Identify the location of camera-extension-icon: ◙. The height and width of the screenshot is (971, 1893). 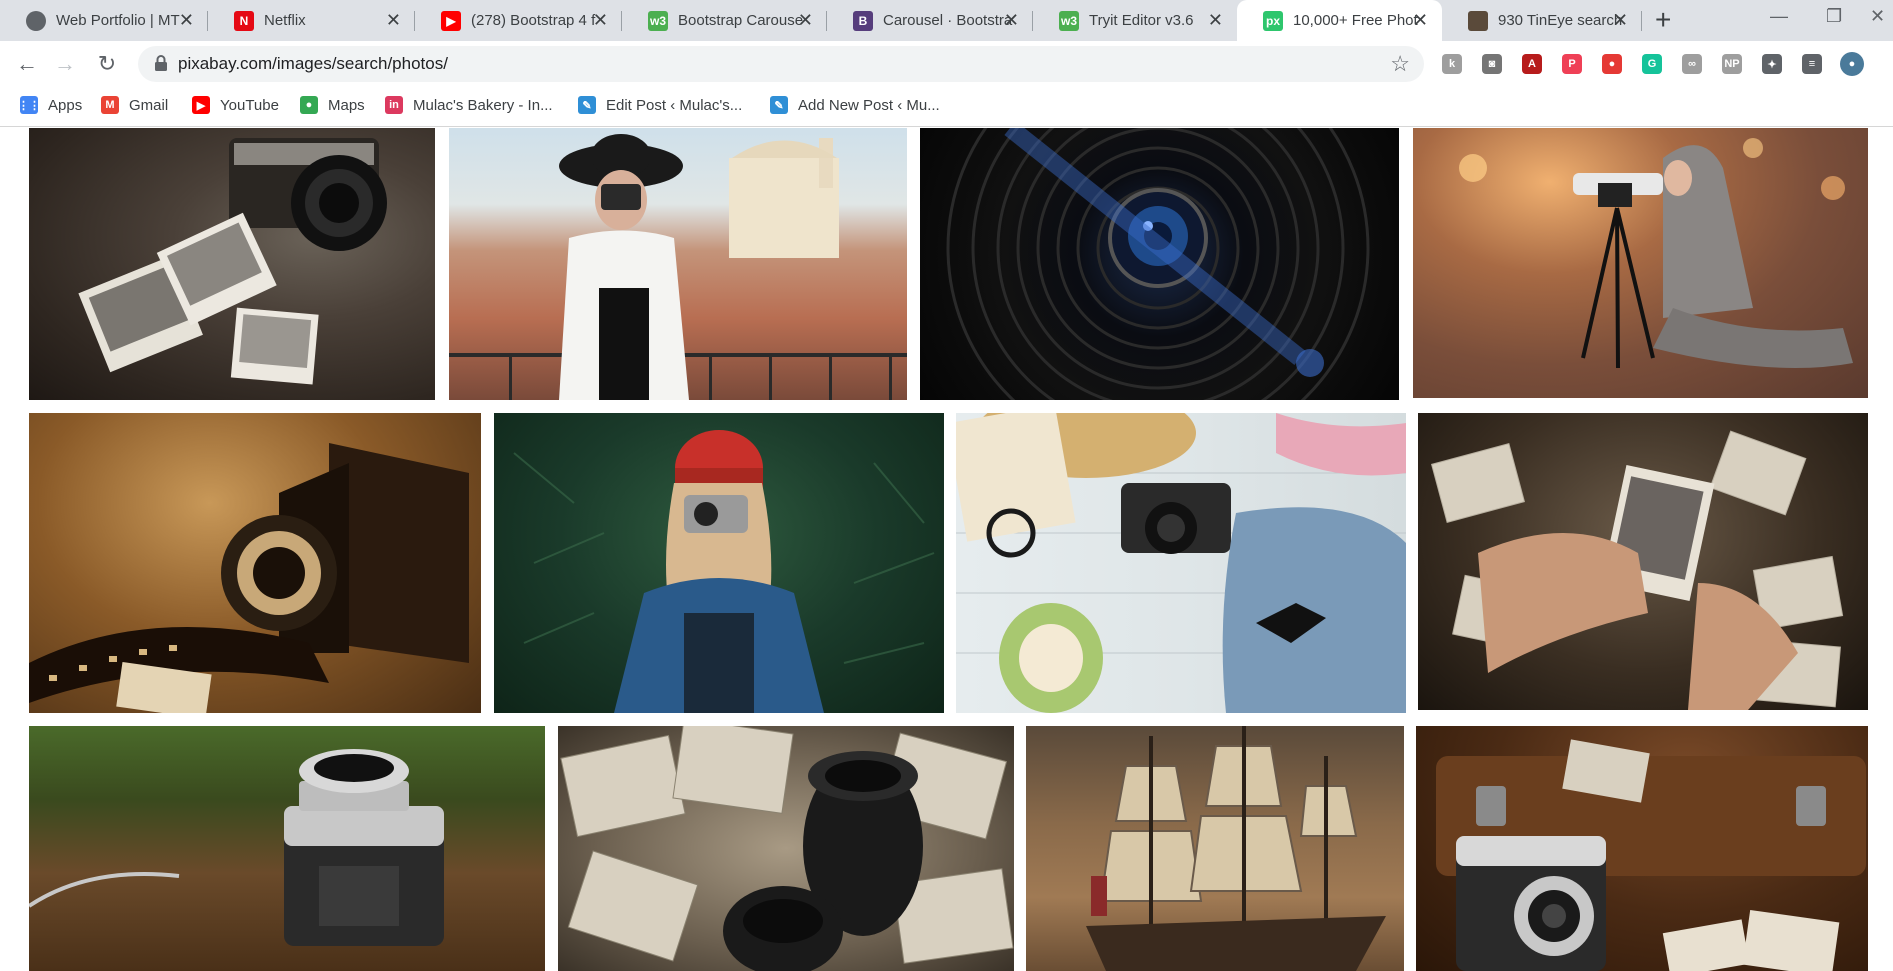
(1492, 64).